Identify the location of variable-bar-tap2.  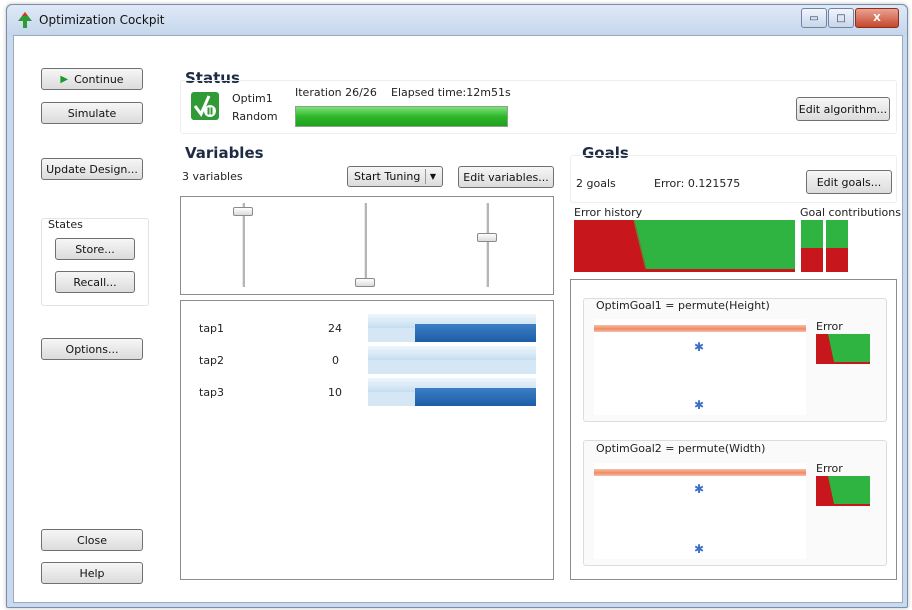
(452, 360).